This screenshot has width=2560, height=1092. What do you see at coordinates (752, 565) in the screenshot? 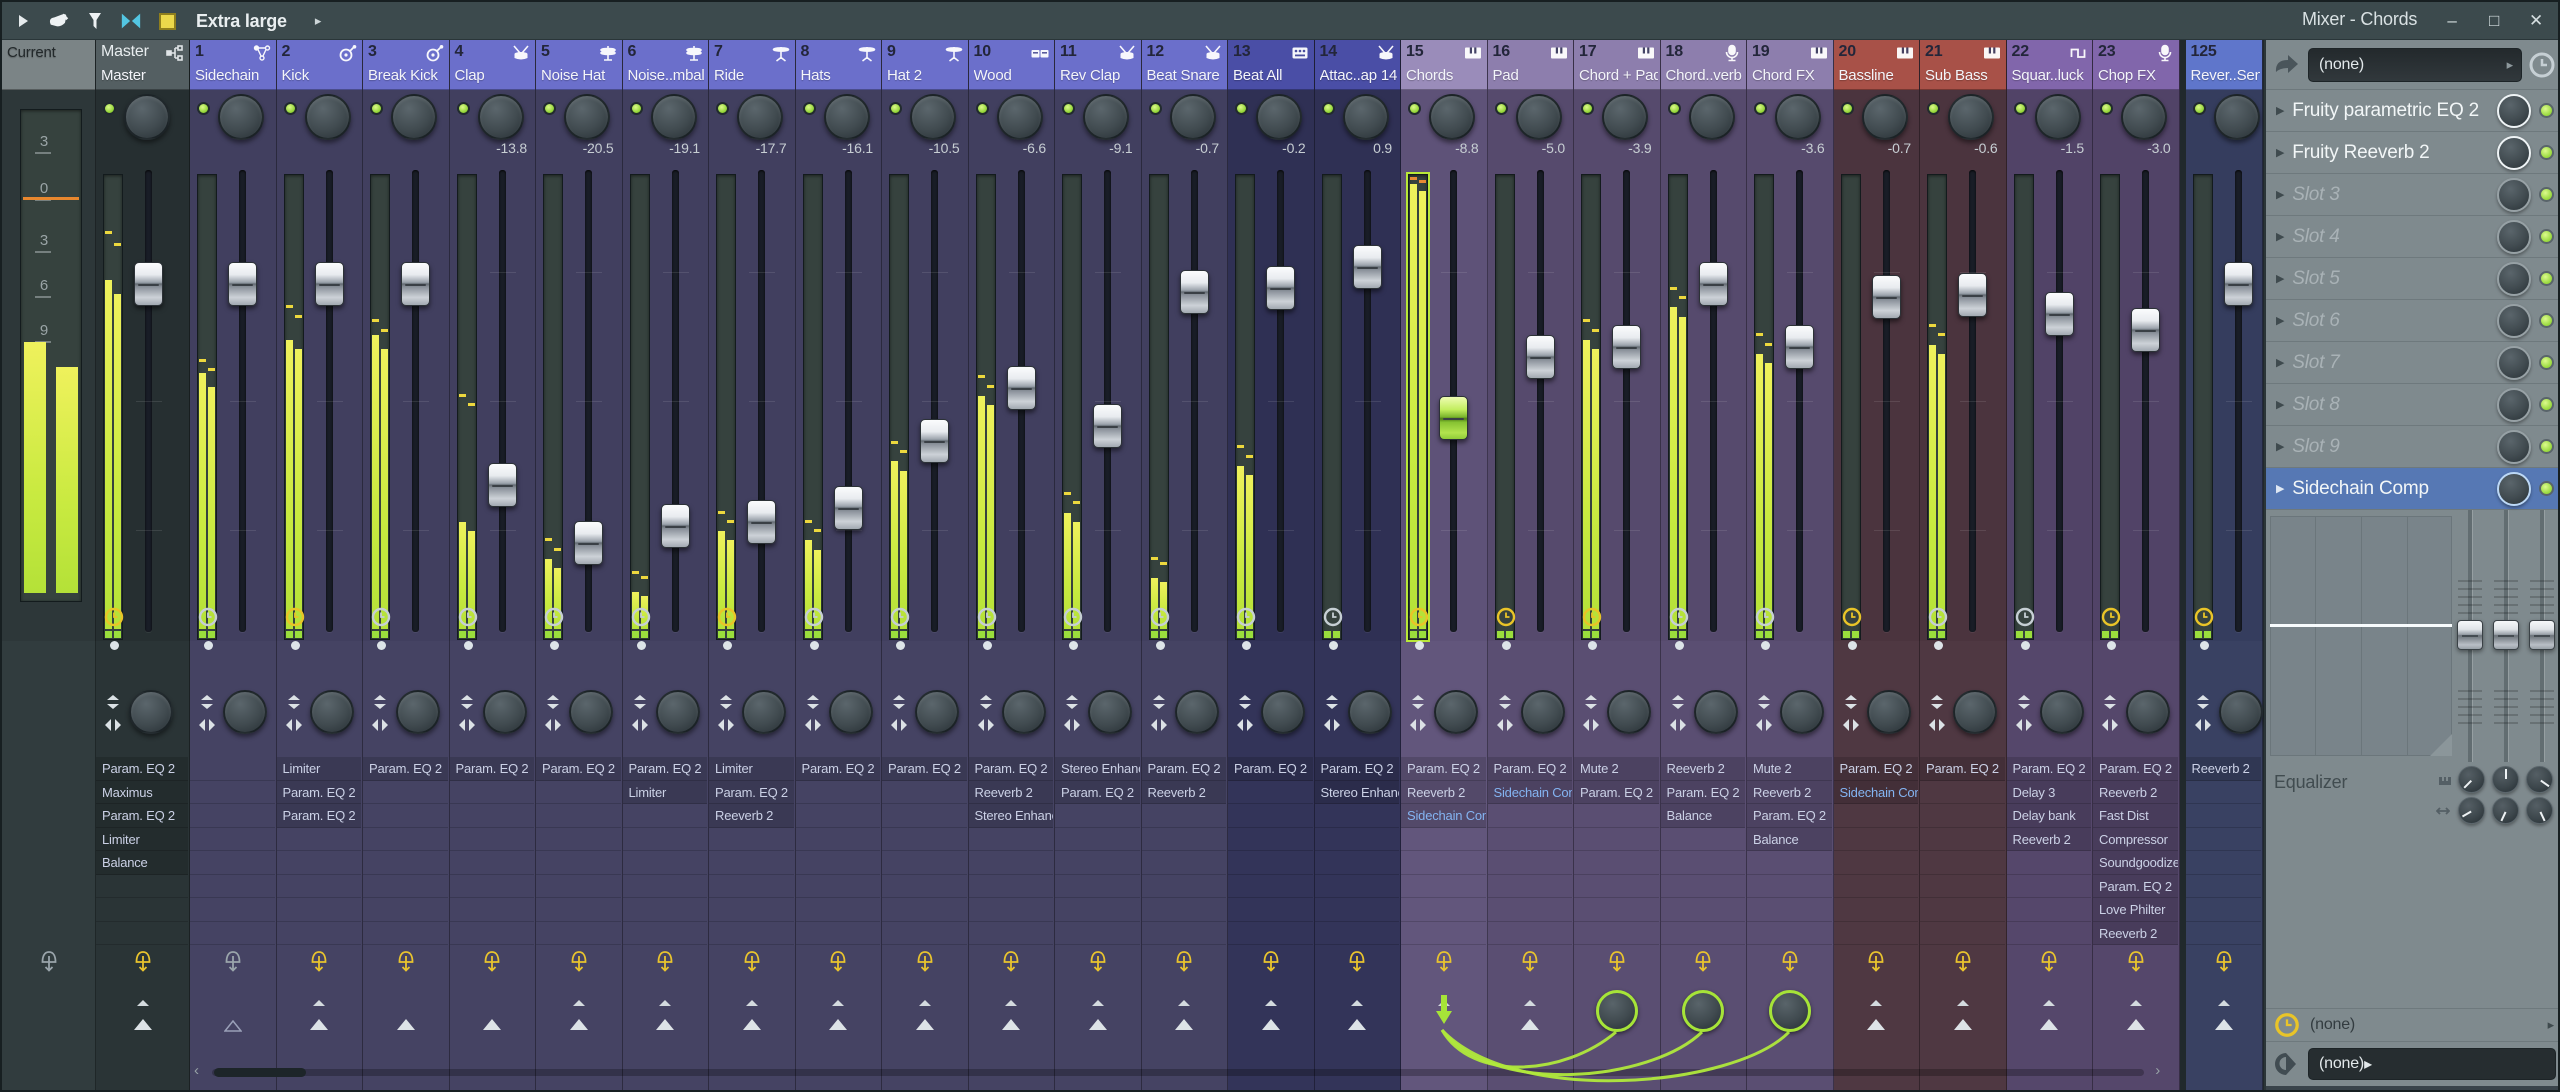
I see `mixer-track-7: 7 Ride -17.7 Limiter Param. EQ 2 Reeverb 2` at bounding box center [752, 565].